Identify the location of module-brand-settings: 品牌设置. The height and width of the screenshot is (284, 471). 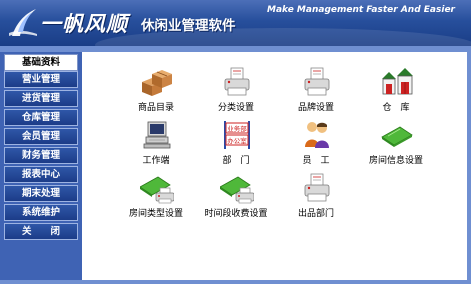
(316, 90).